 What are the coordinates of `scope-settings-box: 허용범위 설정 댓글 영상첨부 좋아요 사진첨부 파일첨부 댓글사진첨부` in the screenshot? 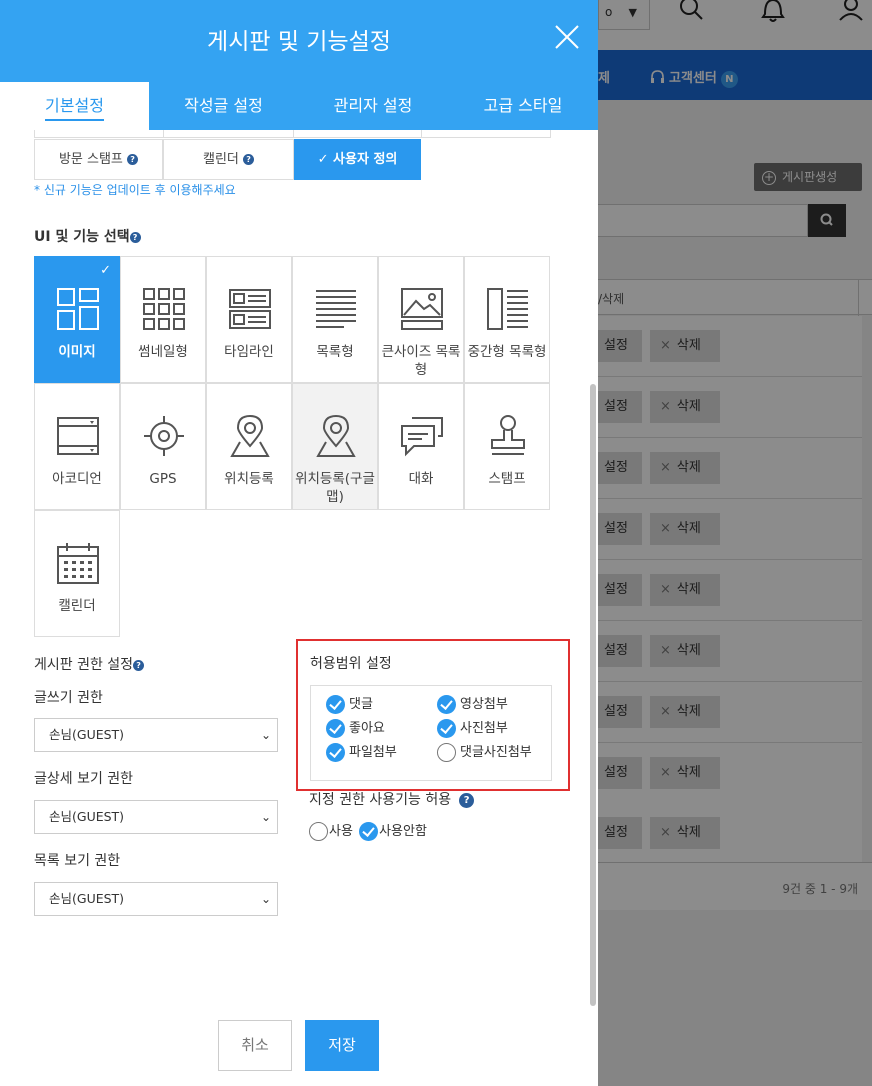 It's located at (433, 715).